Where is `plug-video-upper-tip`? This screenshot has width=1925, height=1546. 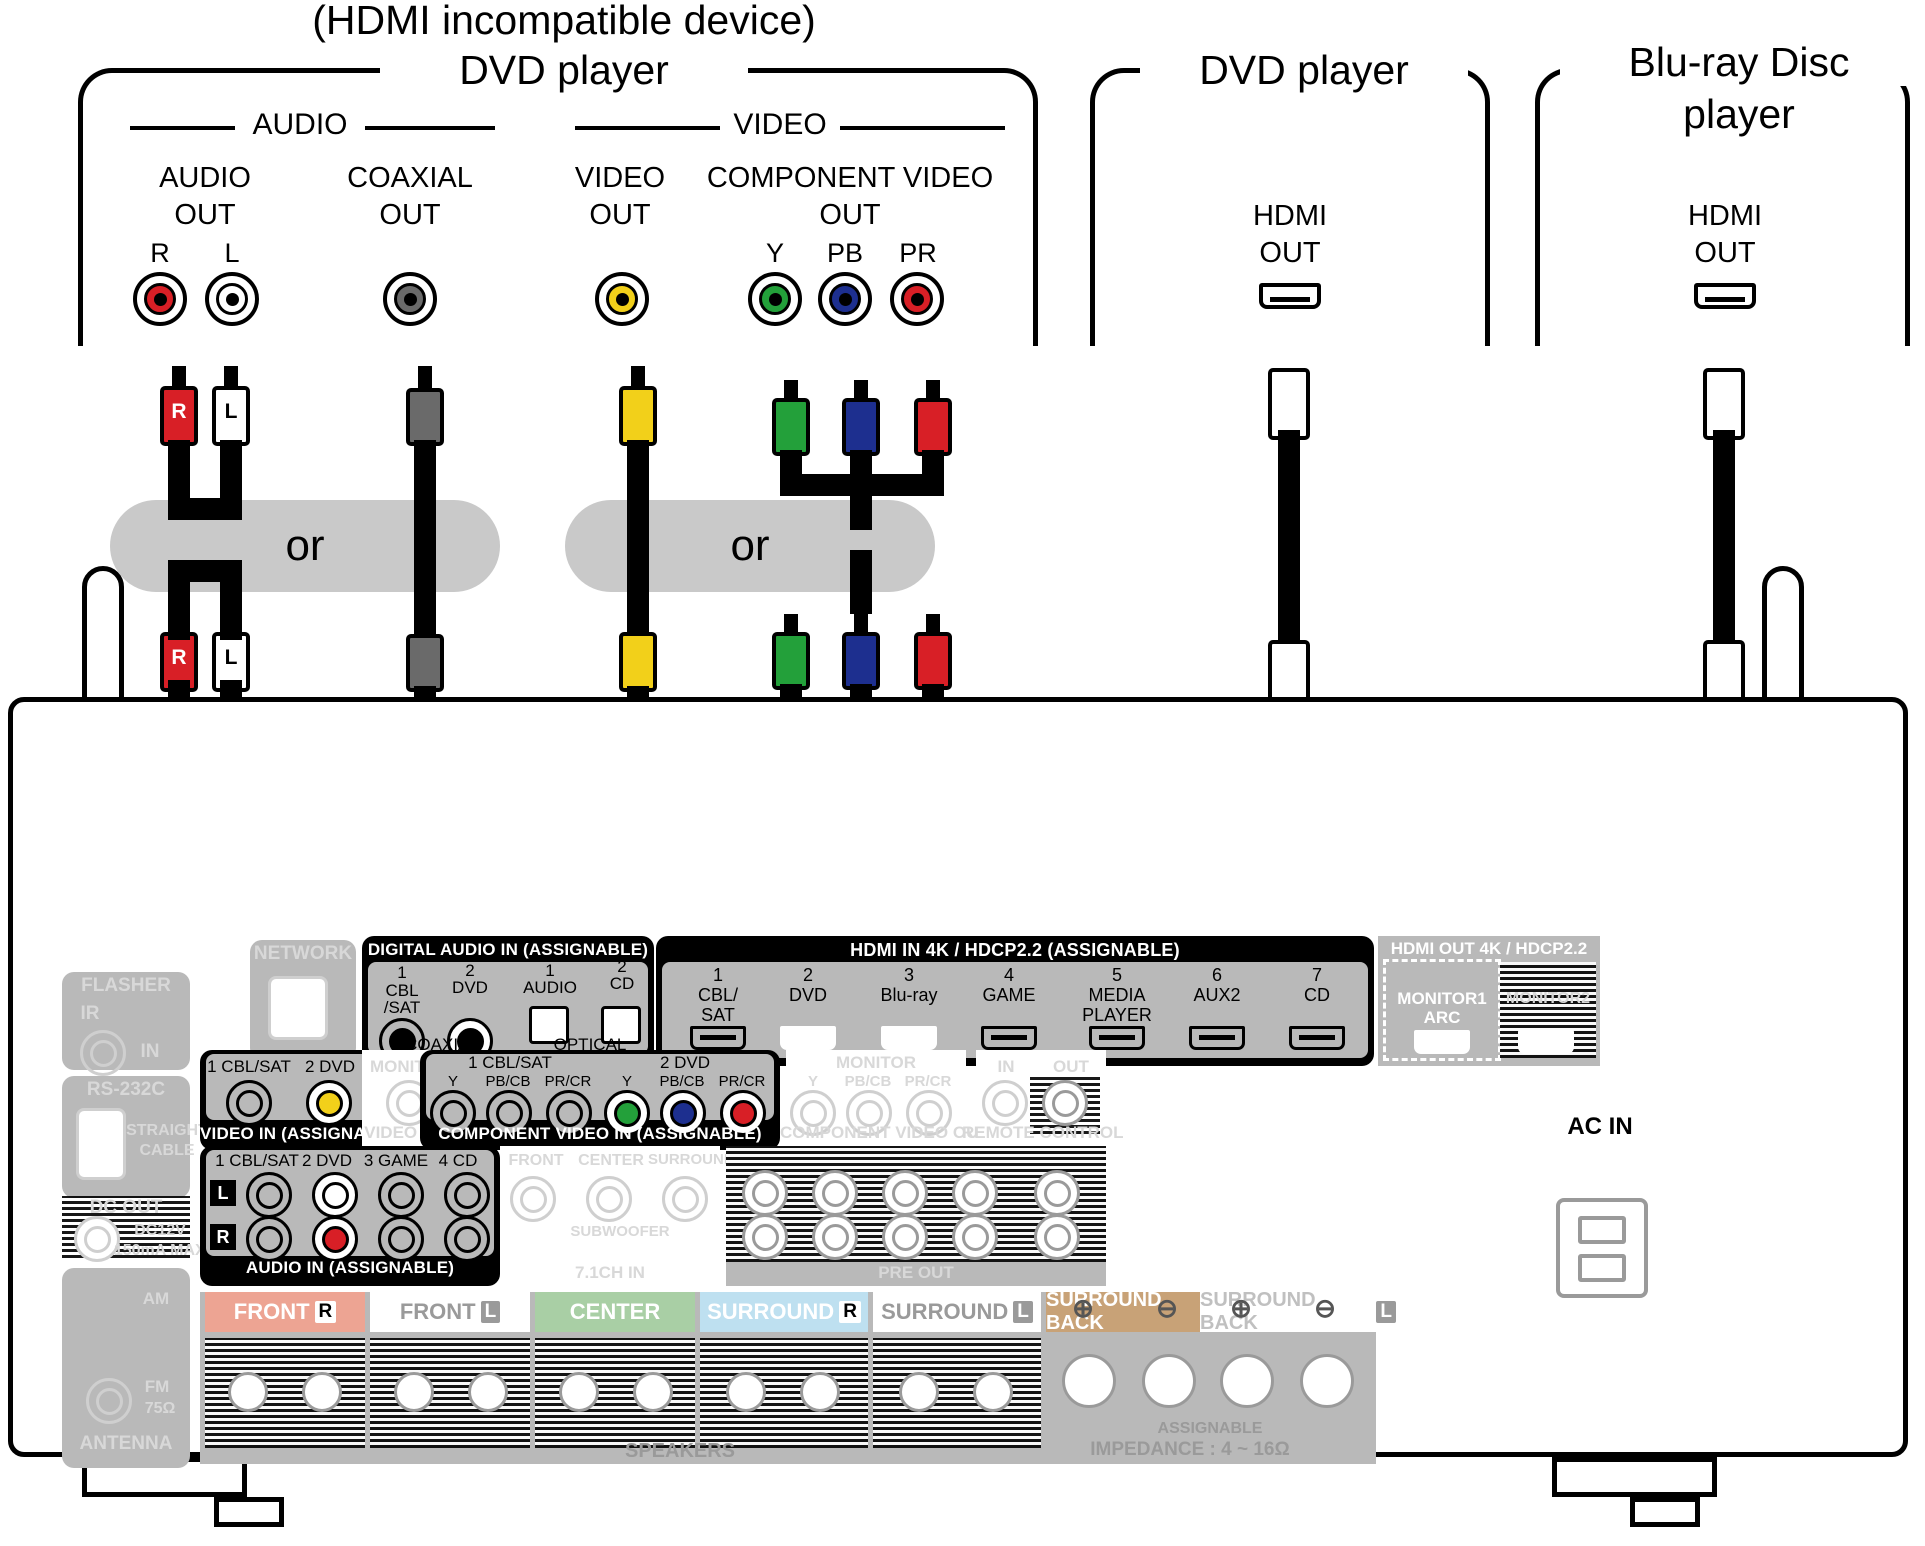 plug-video-upper-tip is located at coordinates (638, 377).